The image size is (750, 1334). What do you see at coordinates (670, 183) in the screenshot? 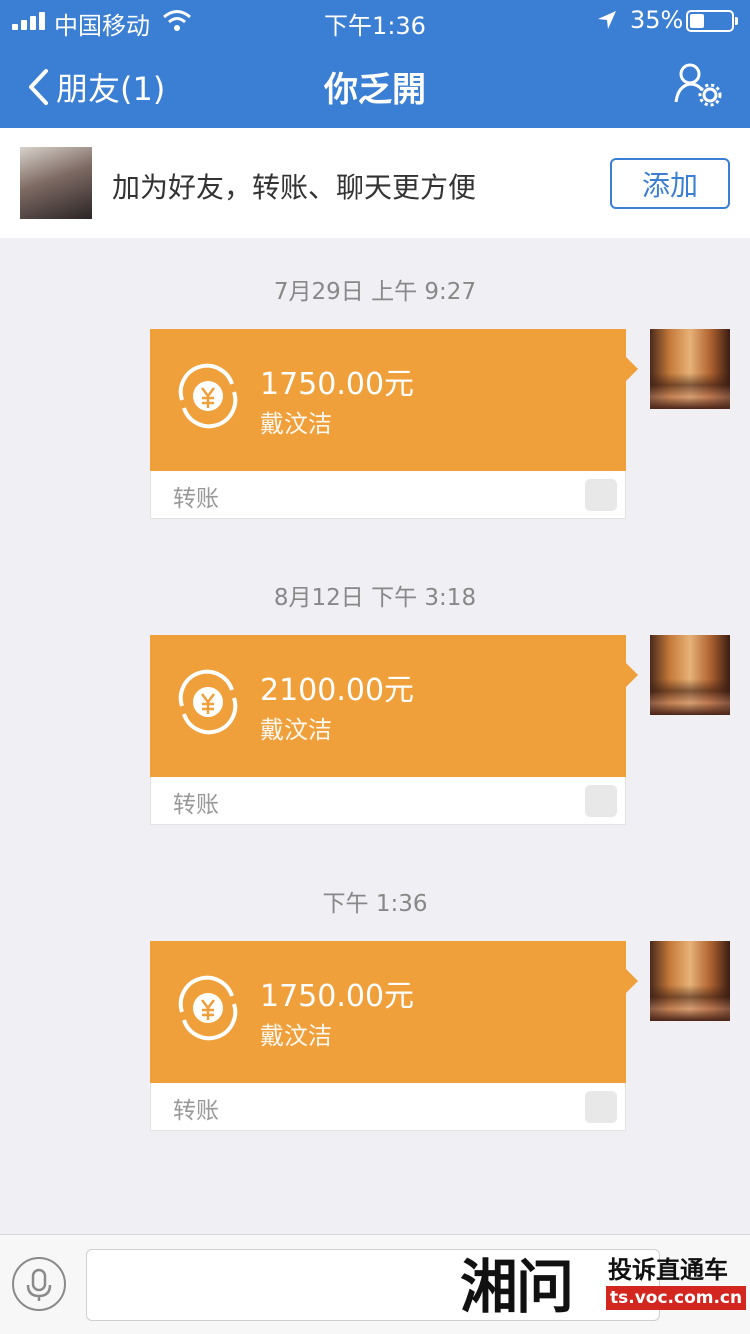
I see `add-friend-button: 添加` at bounding box center [670, 183].